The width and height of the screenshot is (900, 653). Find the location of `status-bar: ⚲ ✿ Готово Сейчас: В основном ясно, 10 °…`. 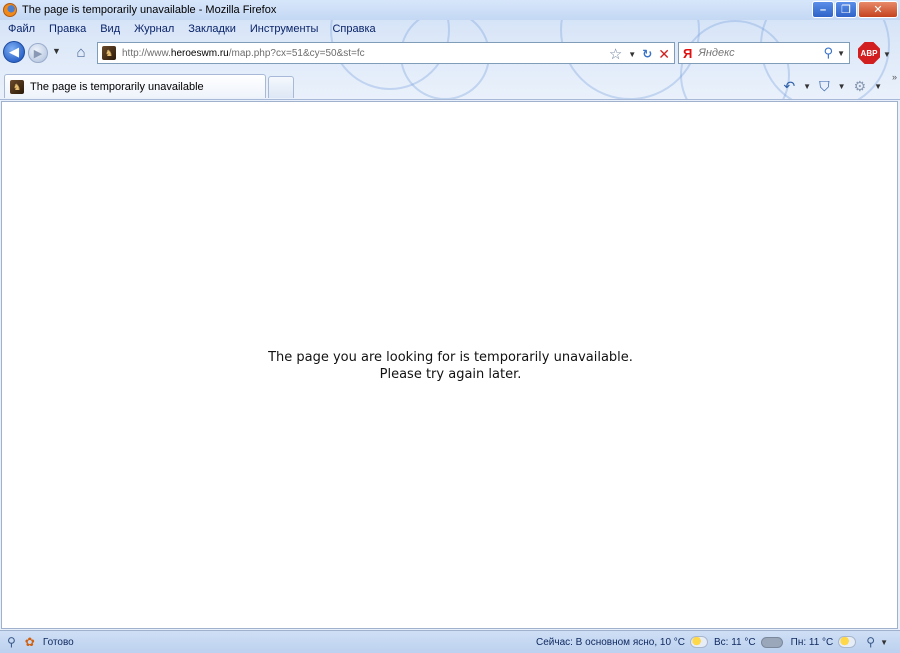

status-bar: ⚲ ✿ Готово Сейчас: В основном ясно, 10 °… is located at coordinates (450, 641).